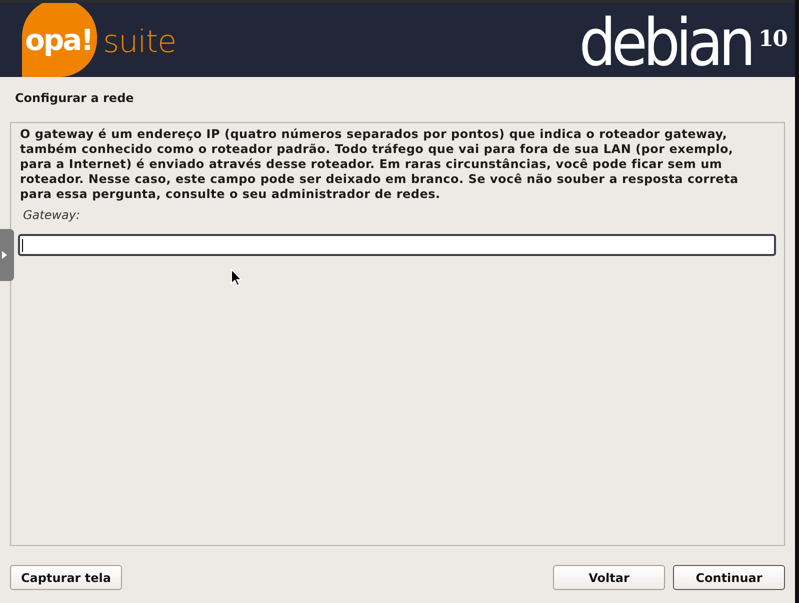 This screenshot has height=603, width=799. Describe the element at coordinates (236, 277) in the screenshot. I see `mouse-pointer-icon` at that location.